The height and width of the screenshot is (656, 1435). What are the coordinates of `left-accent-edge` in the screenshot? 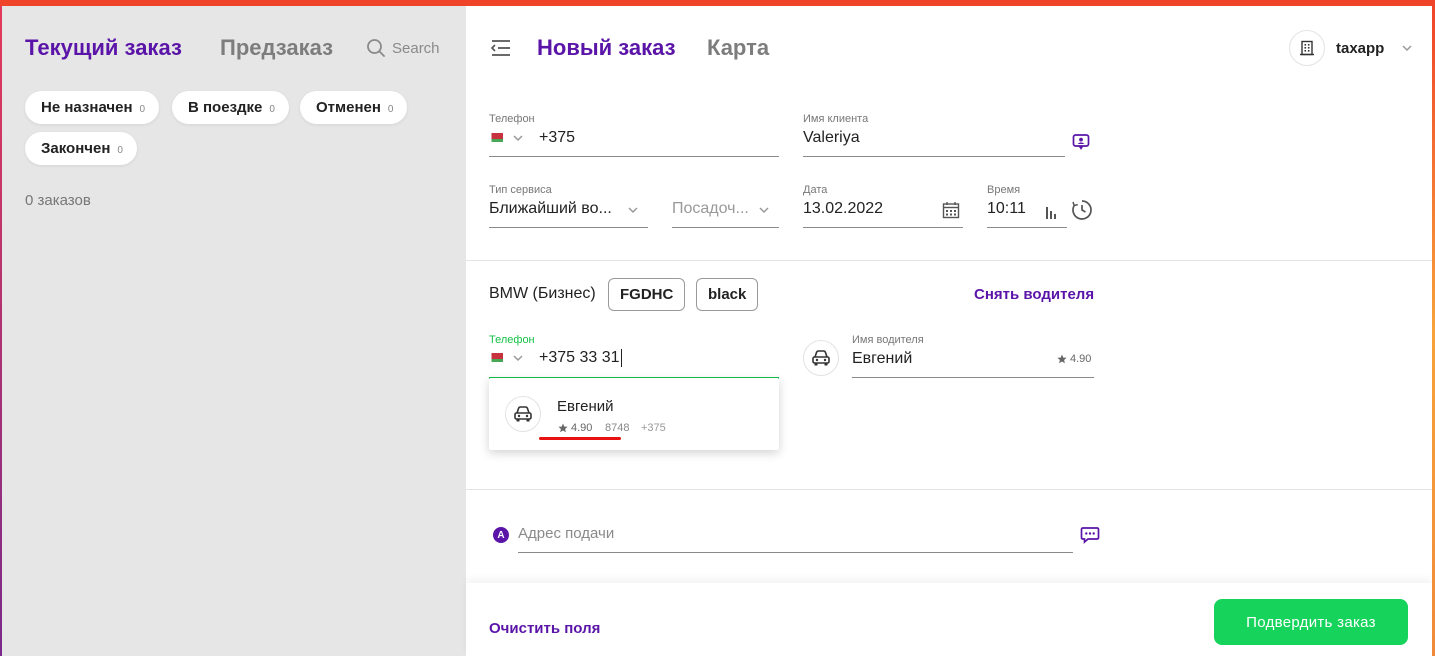 It's located at (1, 331).